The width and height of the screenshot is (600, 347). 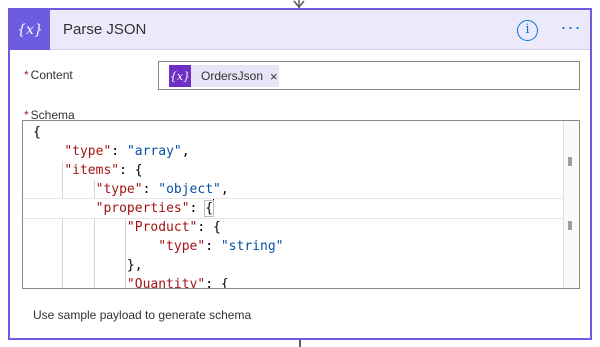 I want to click on variable-icon: {x}, so click(x=180, y=76).